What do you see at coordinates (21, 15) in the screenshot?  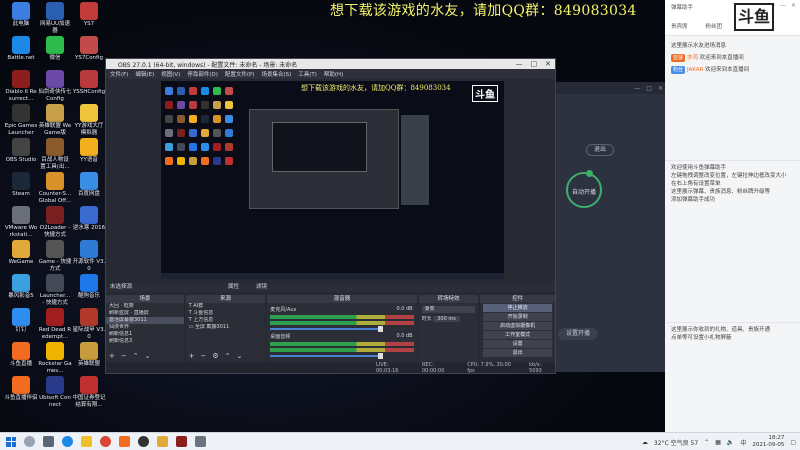 I see `desktop-icon: 此电脑` at bounding box center [21, 15].